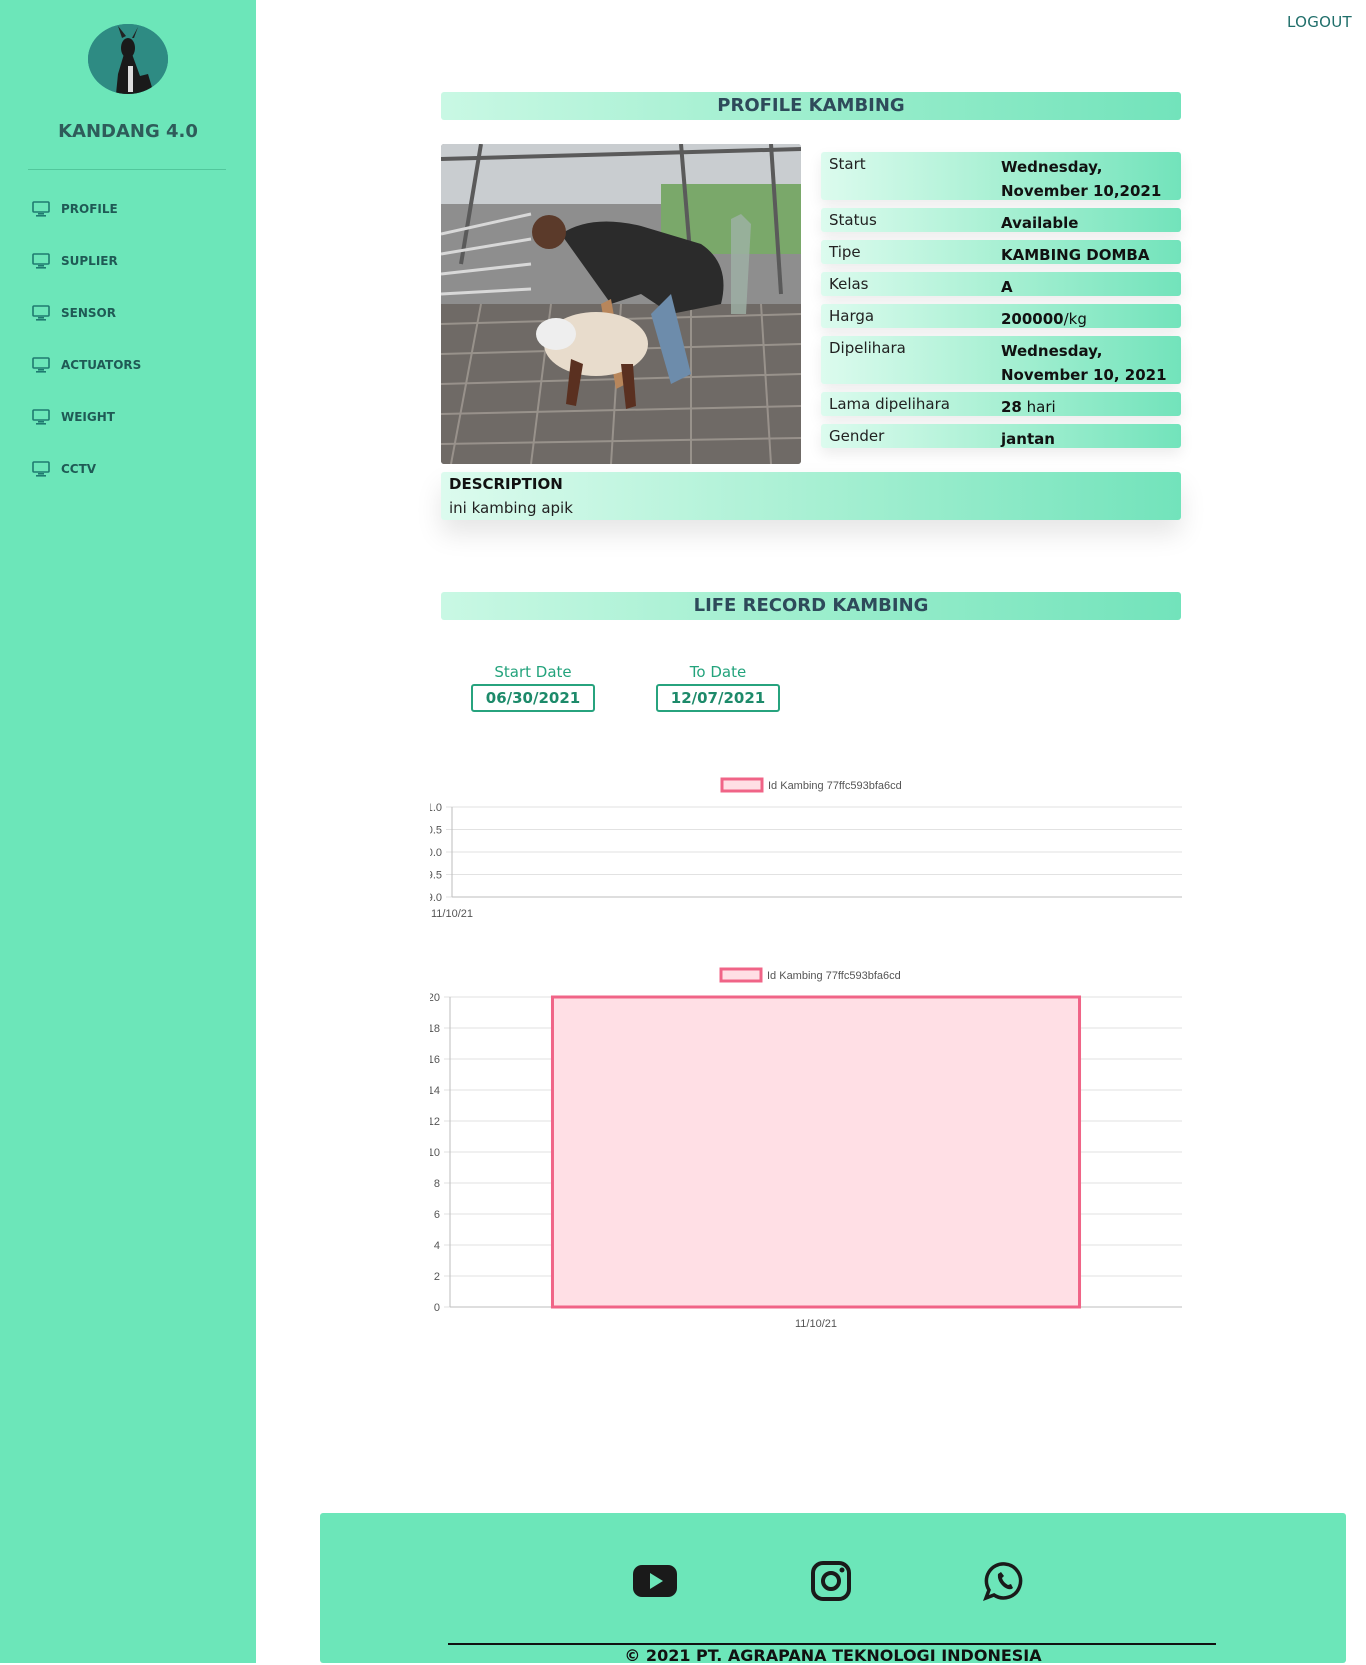  Describe the element at coordinates (437, 1308) in the screenshot. I see `y-tick-label: 0` at that location.